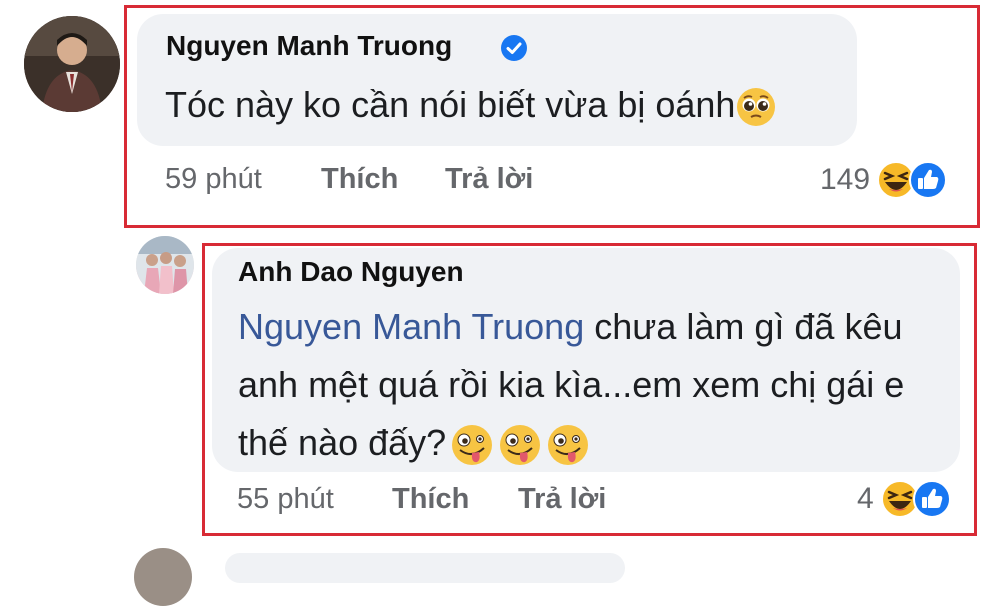 The image size is (987, 606). I want to click on comment-time: 55 phút, so click(285, 499).